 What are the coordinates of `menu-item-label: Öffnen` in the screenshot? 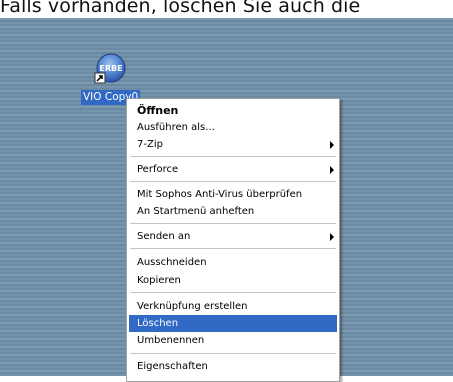 It's located at (158, 110).